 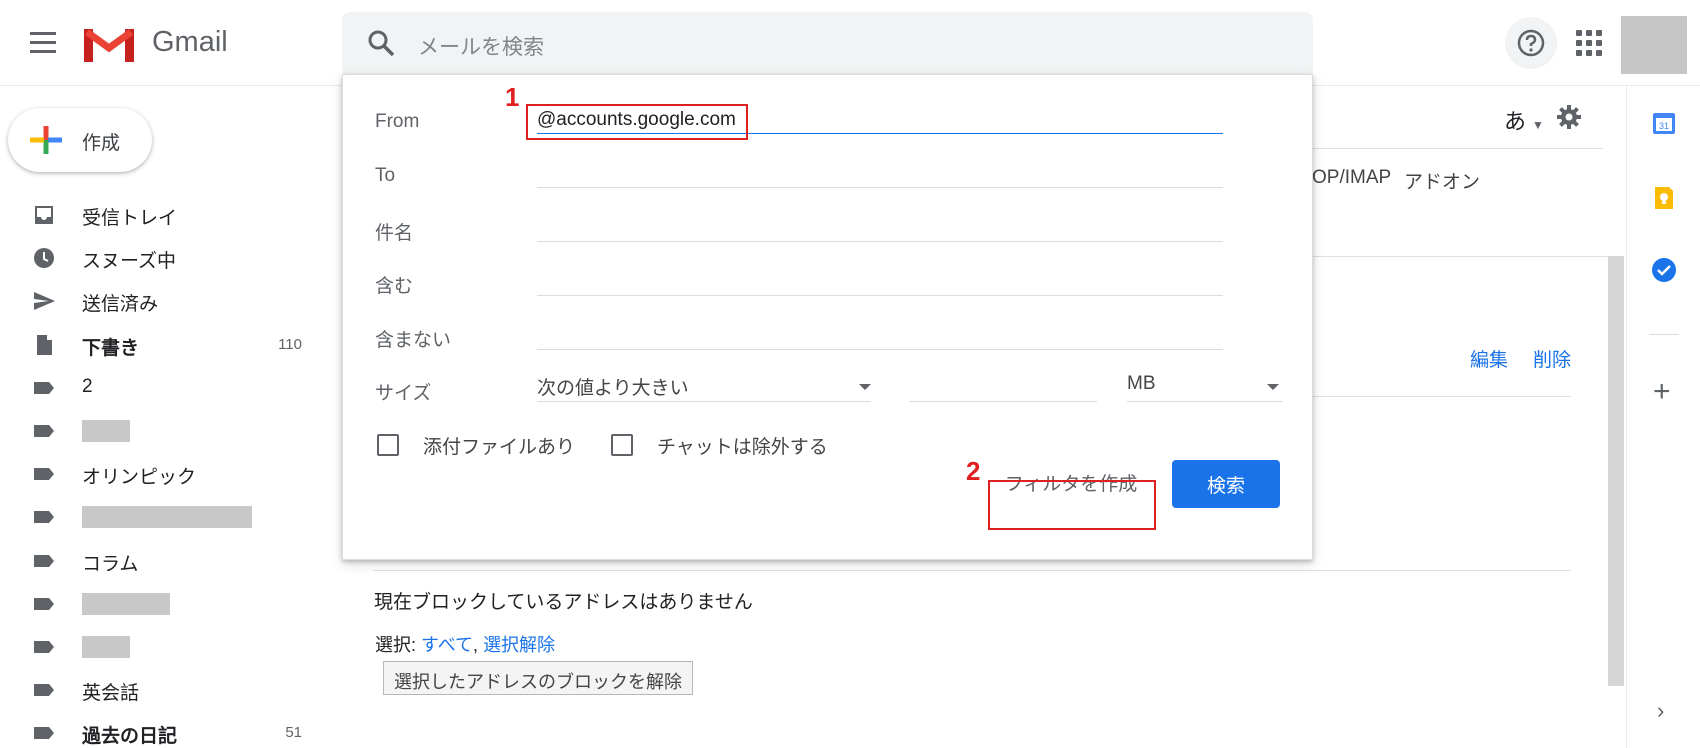 I want to click on subject-label: 件名, so click(x=394, y=233).